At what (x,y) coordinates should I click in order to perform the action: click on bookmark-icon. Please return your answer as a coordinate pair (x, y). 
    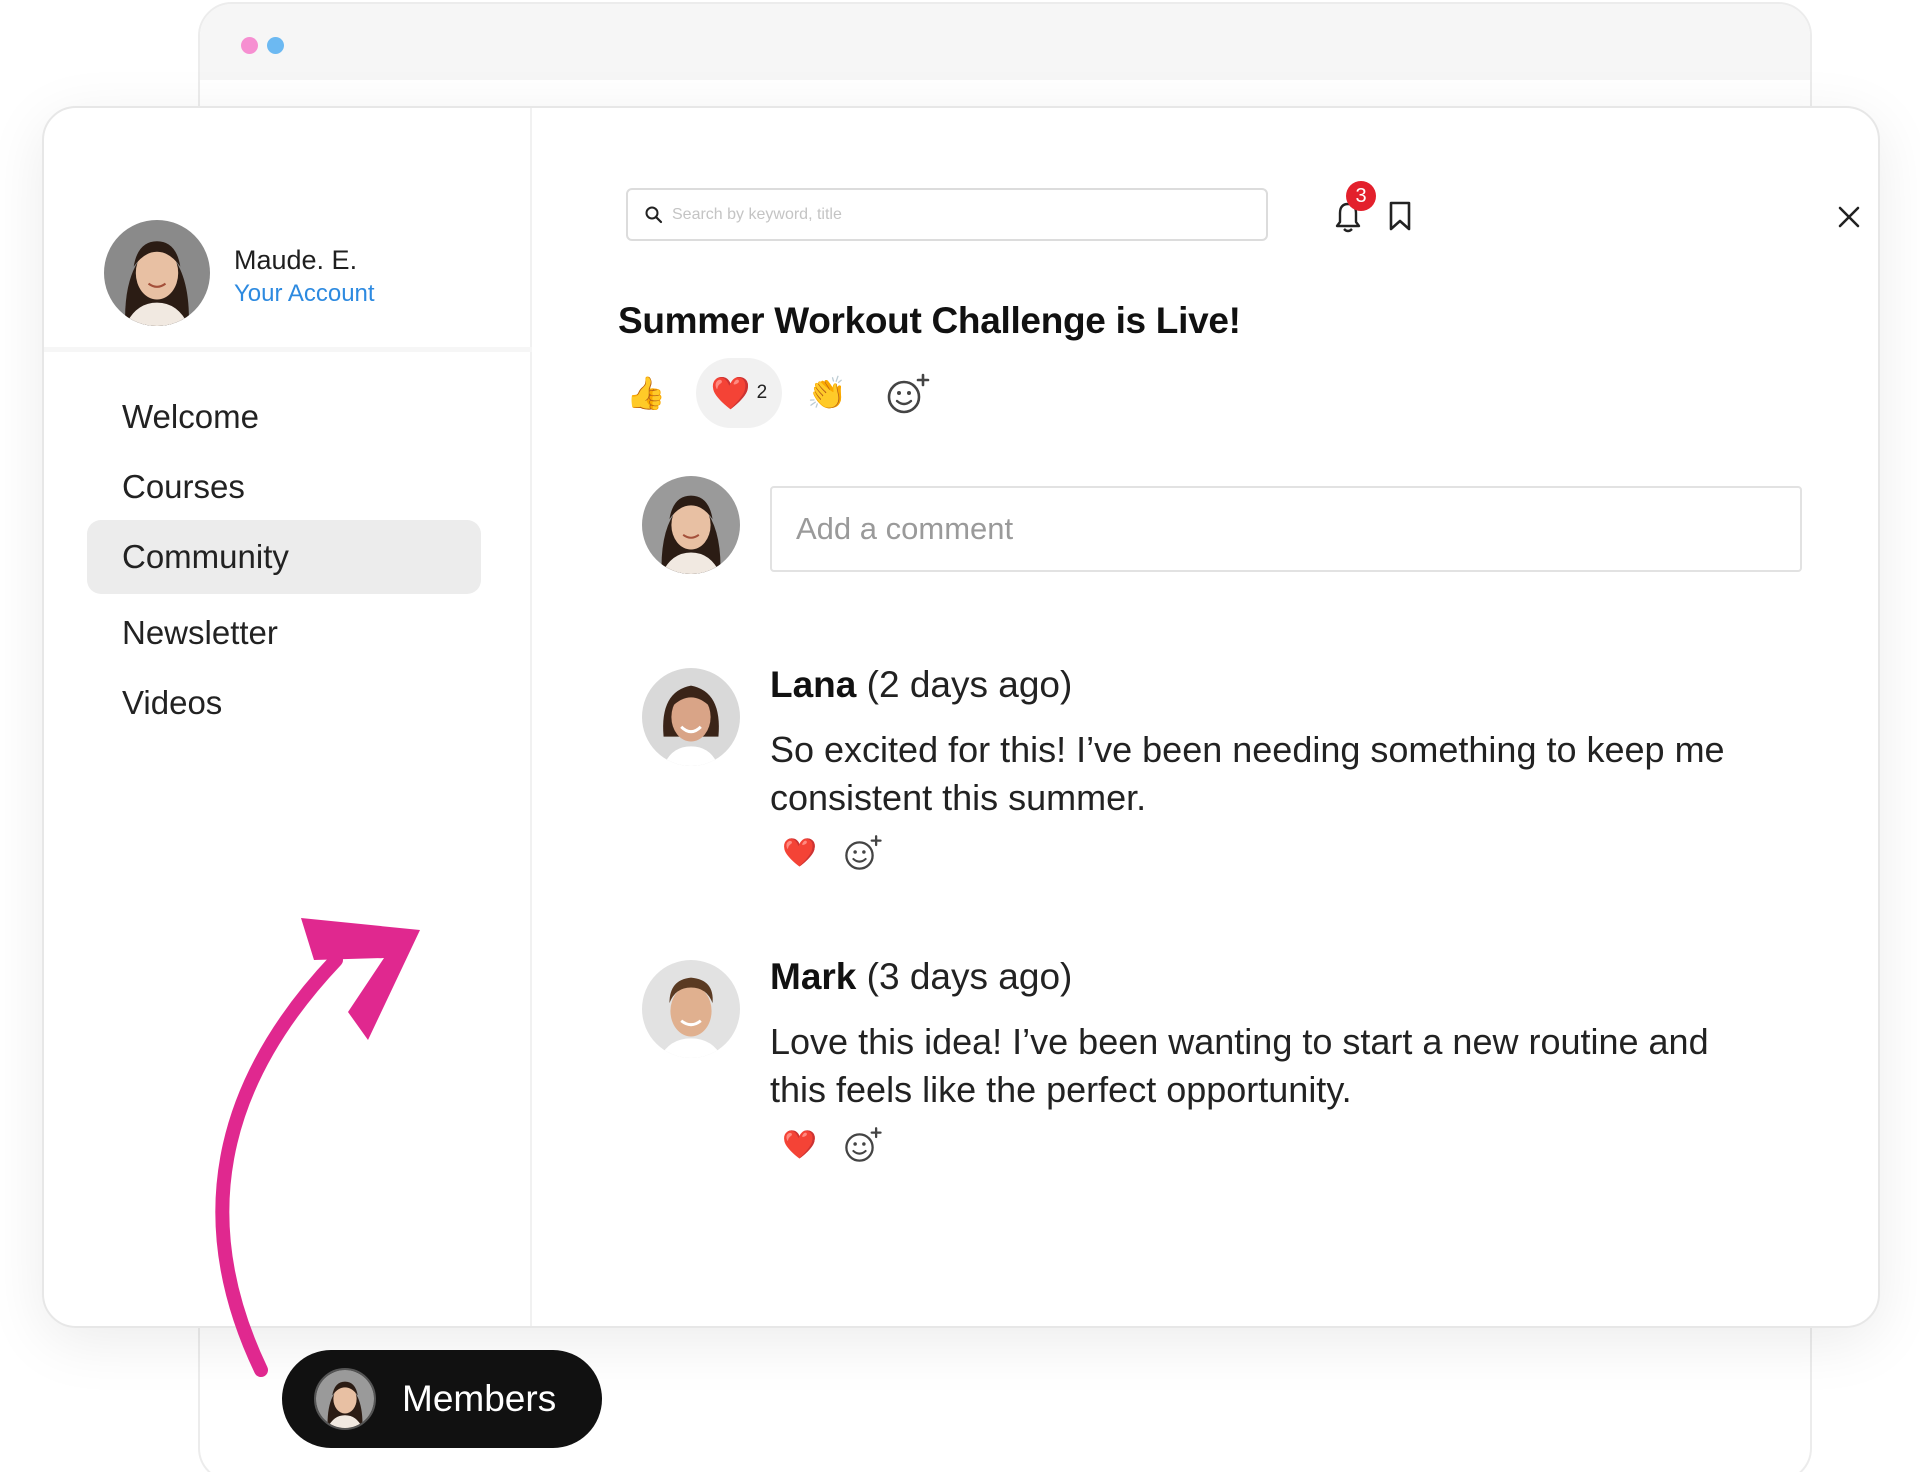
    Looking at the image, I should click on (1400, 216).